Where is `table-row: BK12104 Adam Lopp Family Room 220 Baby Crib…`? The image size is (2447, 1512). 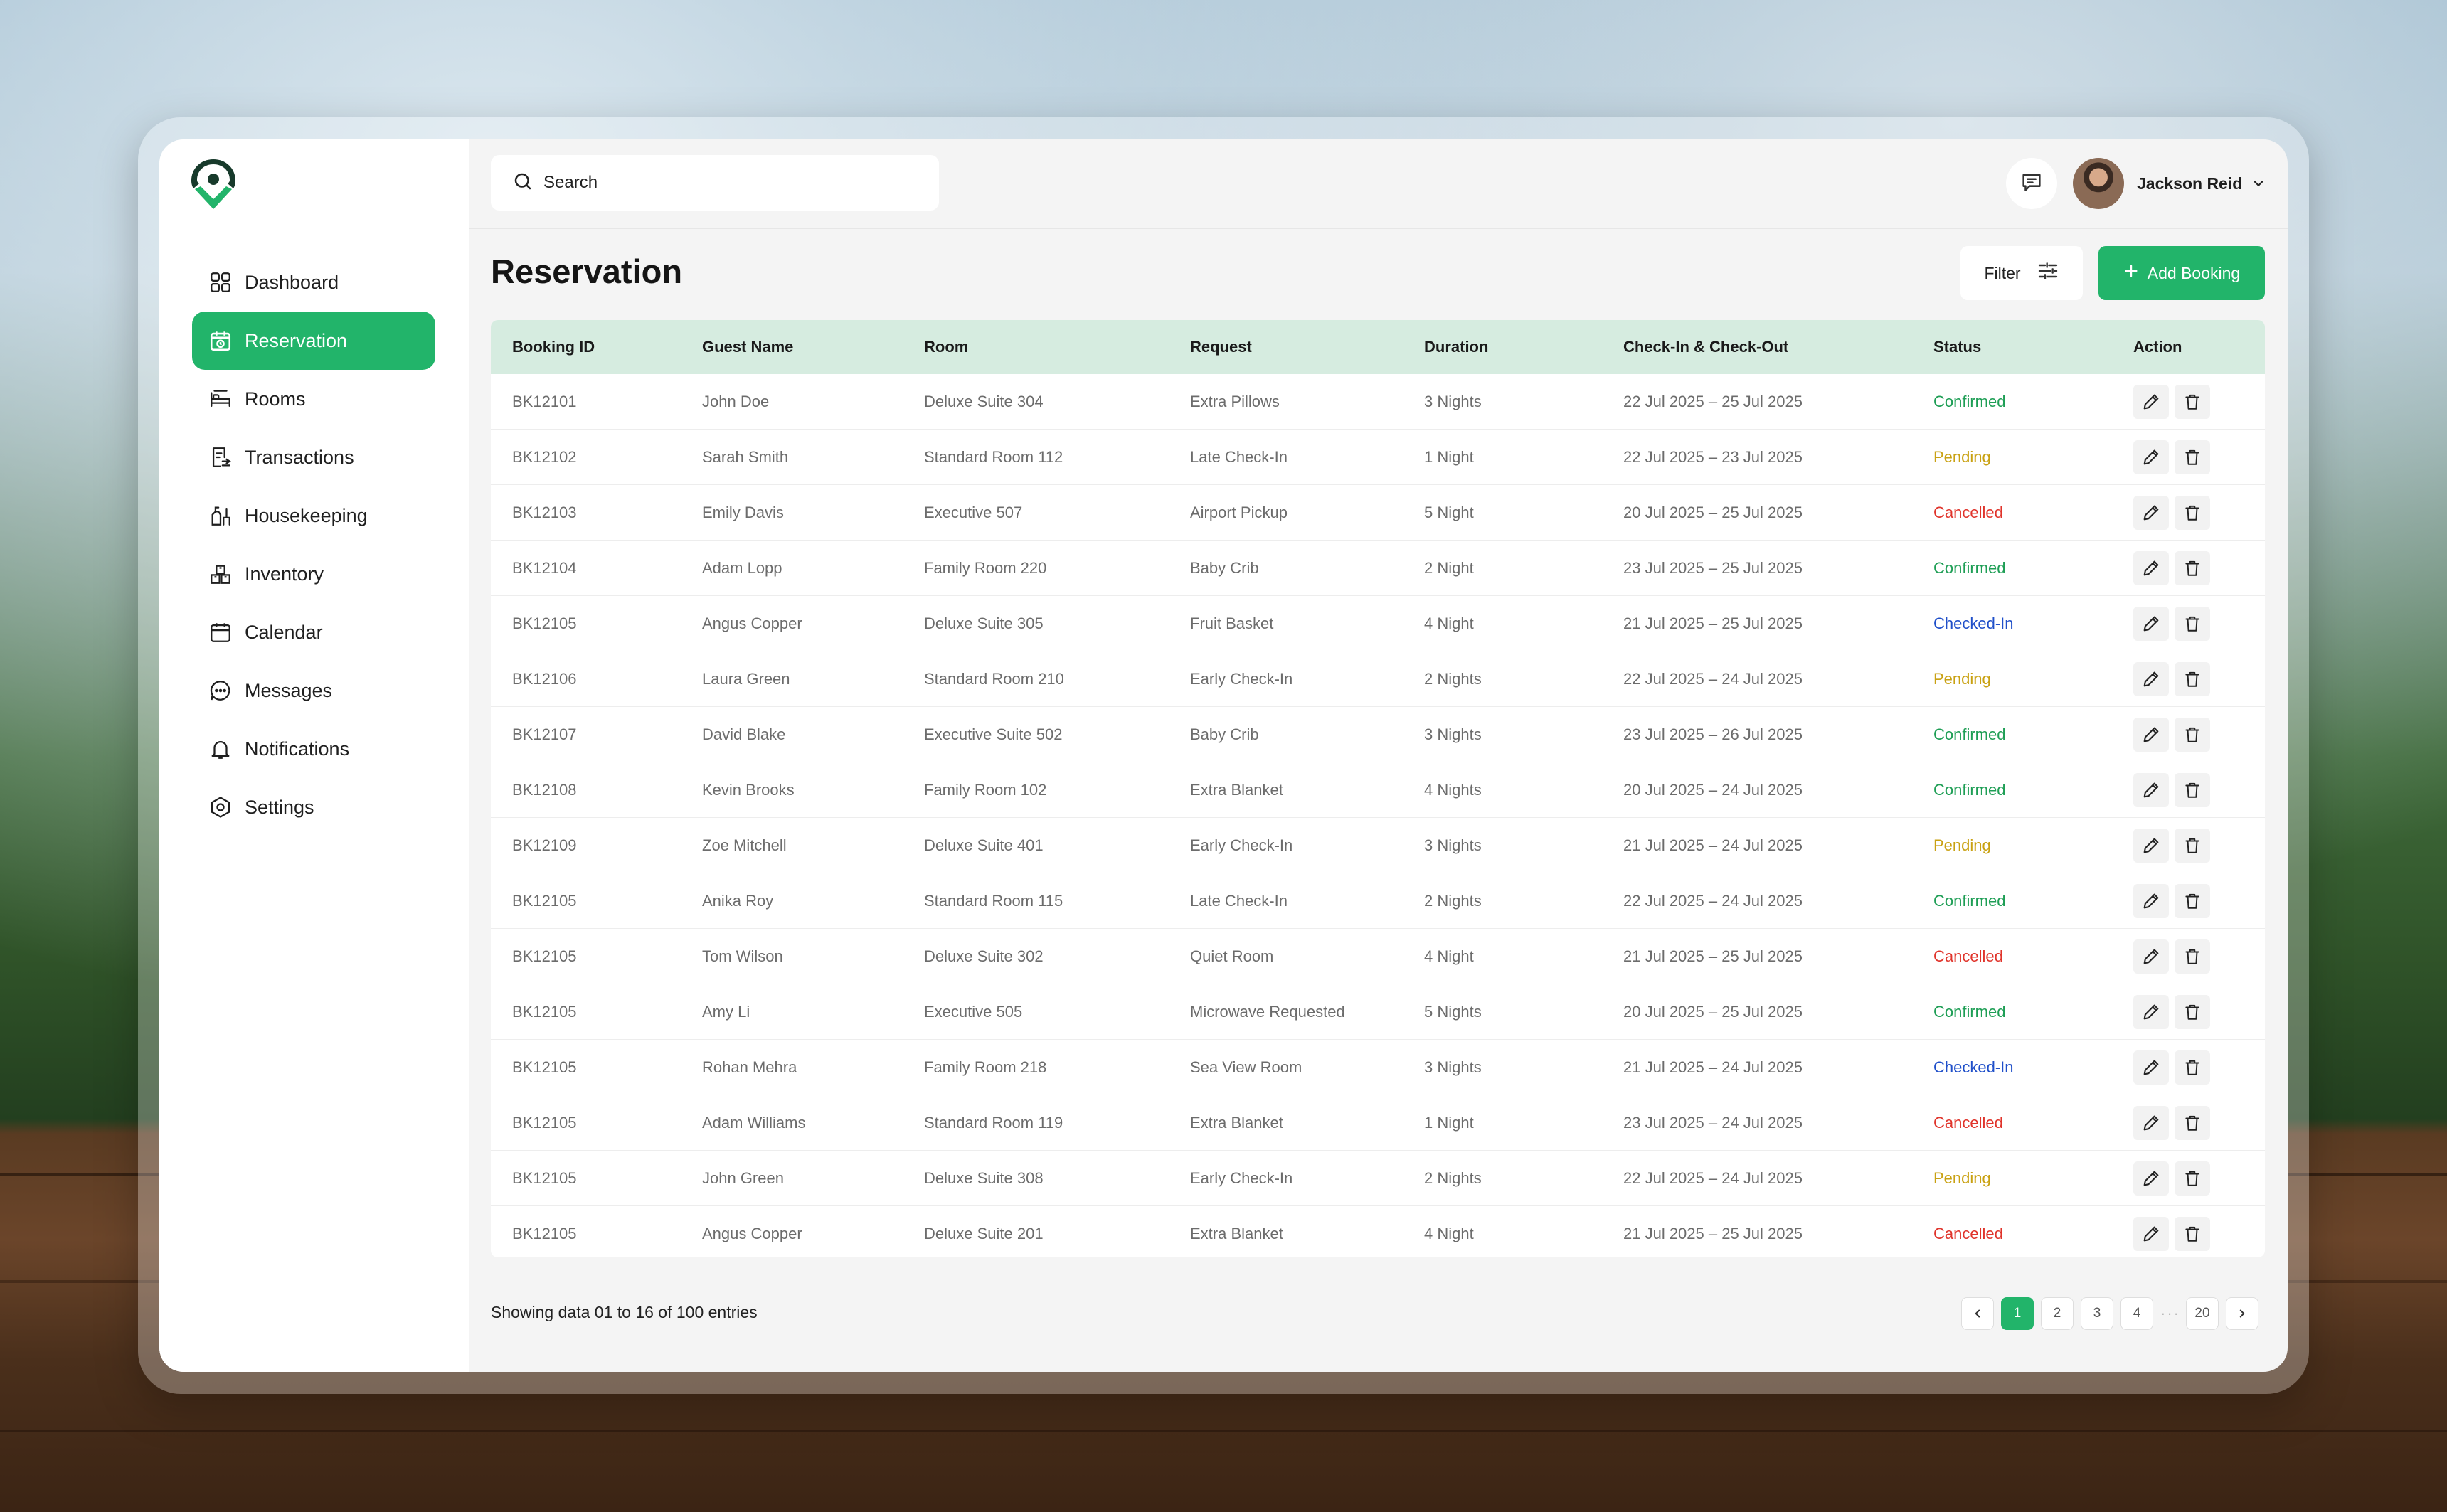 table-row: BK12104 Adam Lopp Family Room 220 Baby Crib… is located at coordinates (1378, 568).